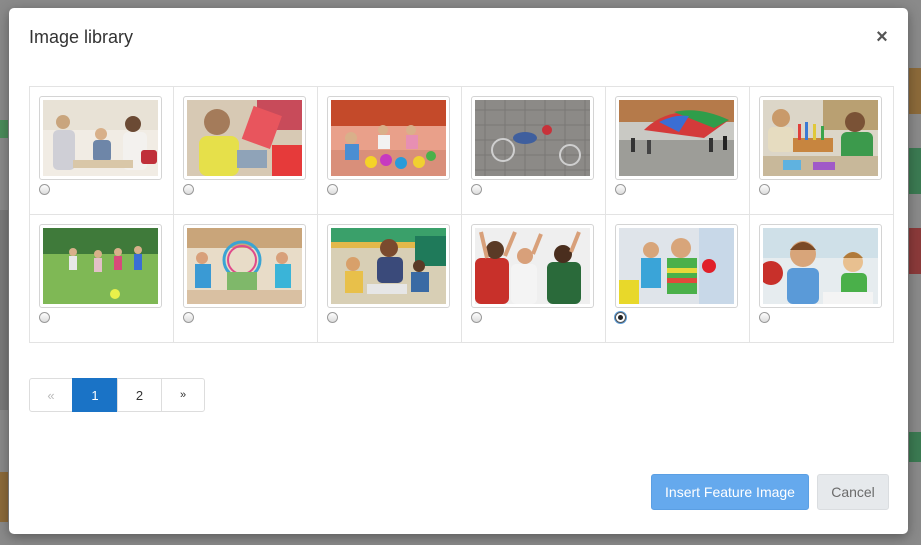  Describe the element at coordinates (730, 492) in the screenshot. I see `insert-feature-image-button: Insert Feature Image` at that location.